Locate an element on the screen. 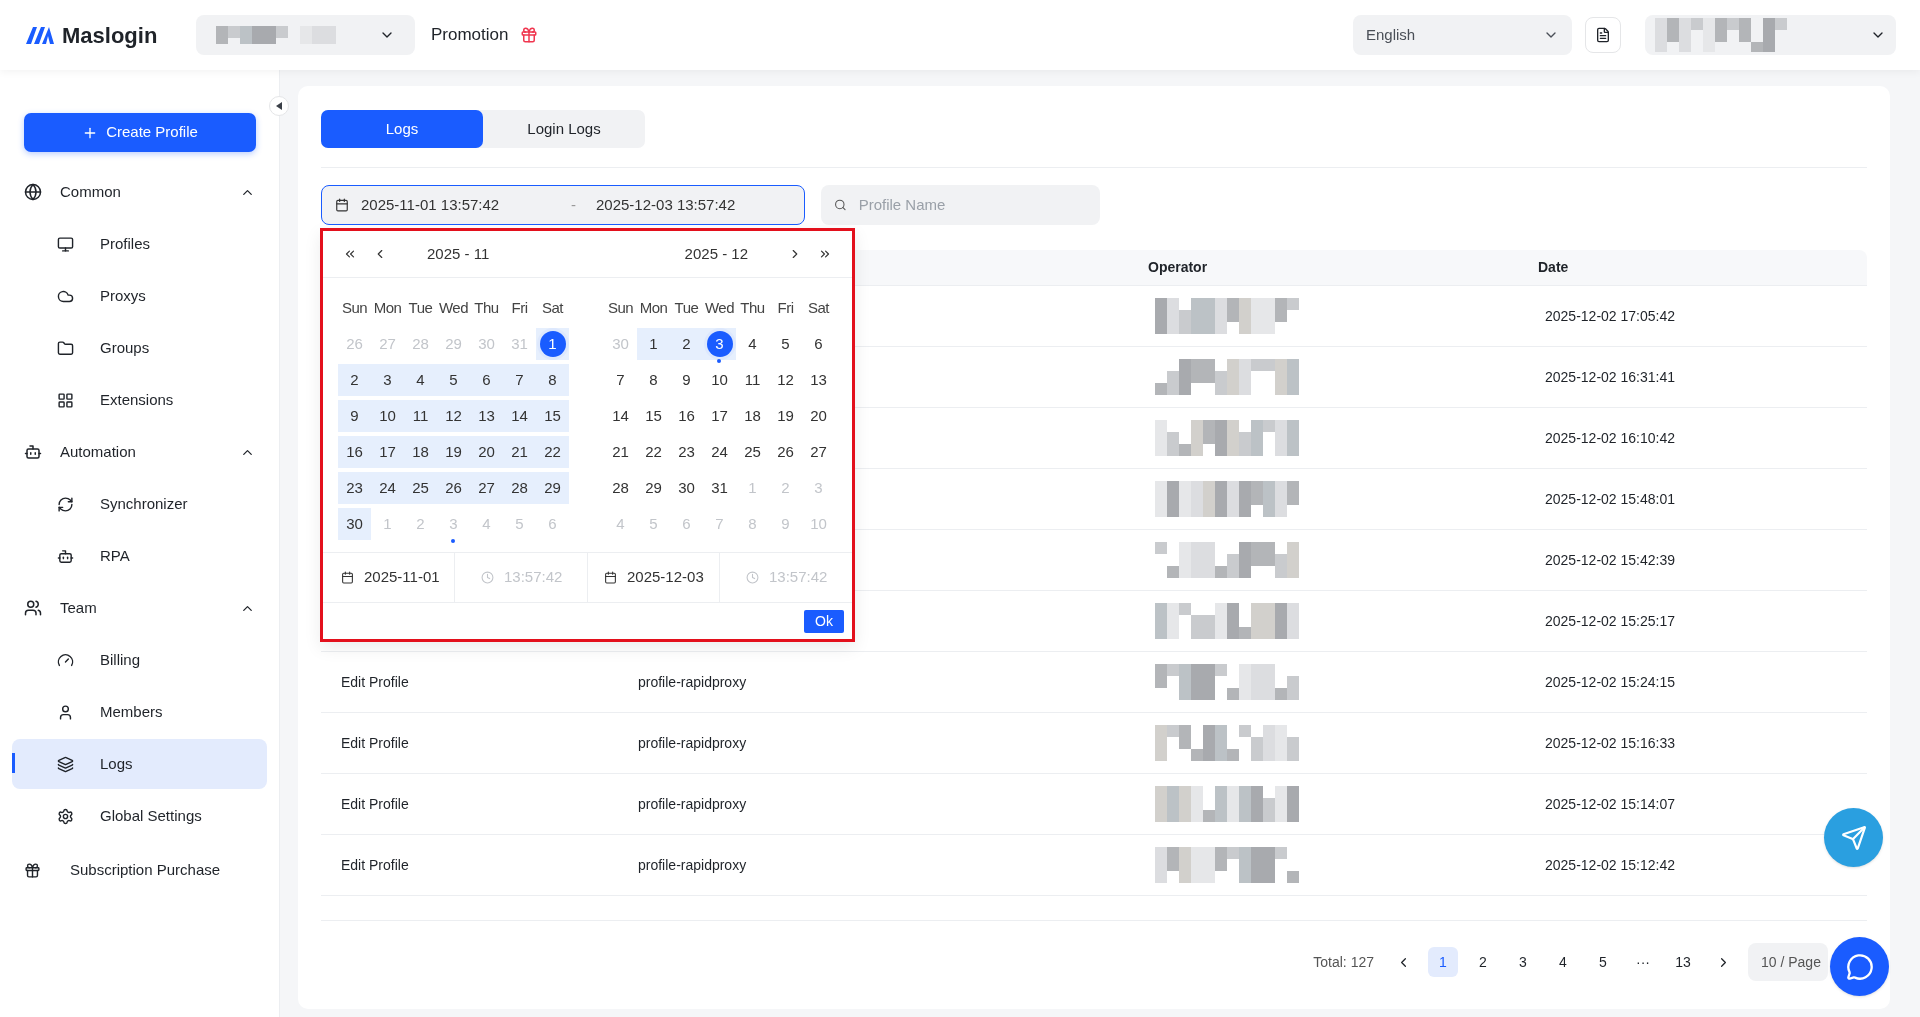  collapse-button is located at coordinates (279, 106).